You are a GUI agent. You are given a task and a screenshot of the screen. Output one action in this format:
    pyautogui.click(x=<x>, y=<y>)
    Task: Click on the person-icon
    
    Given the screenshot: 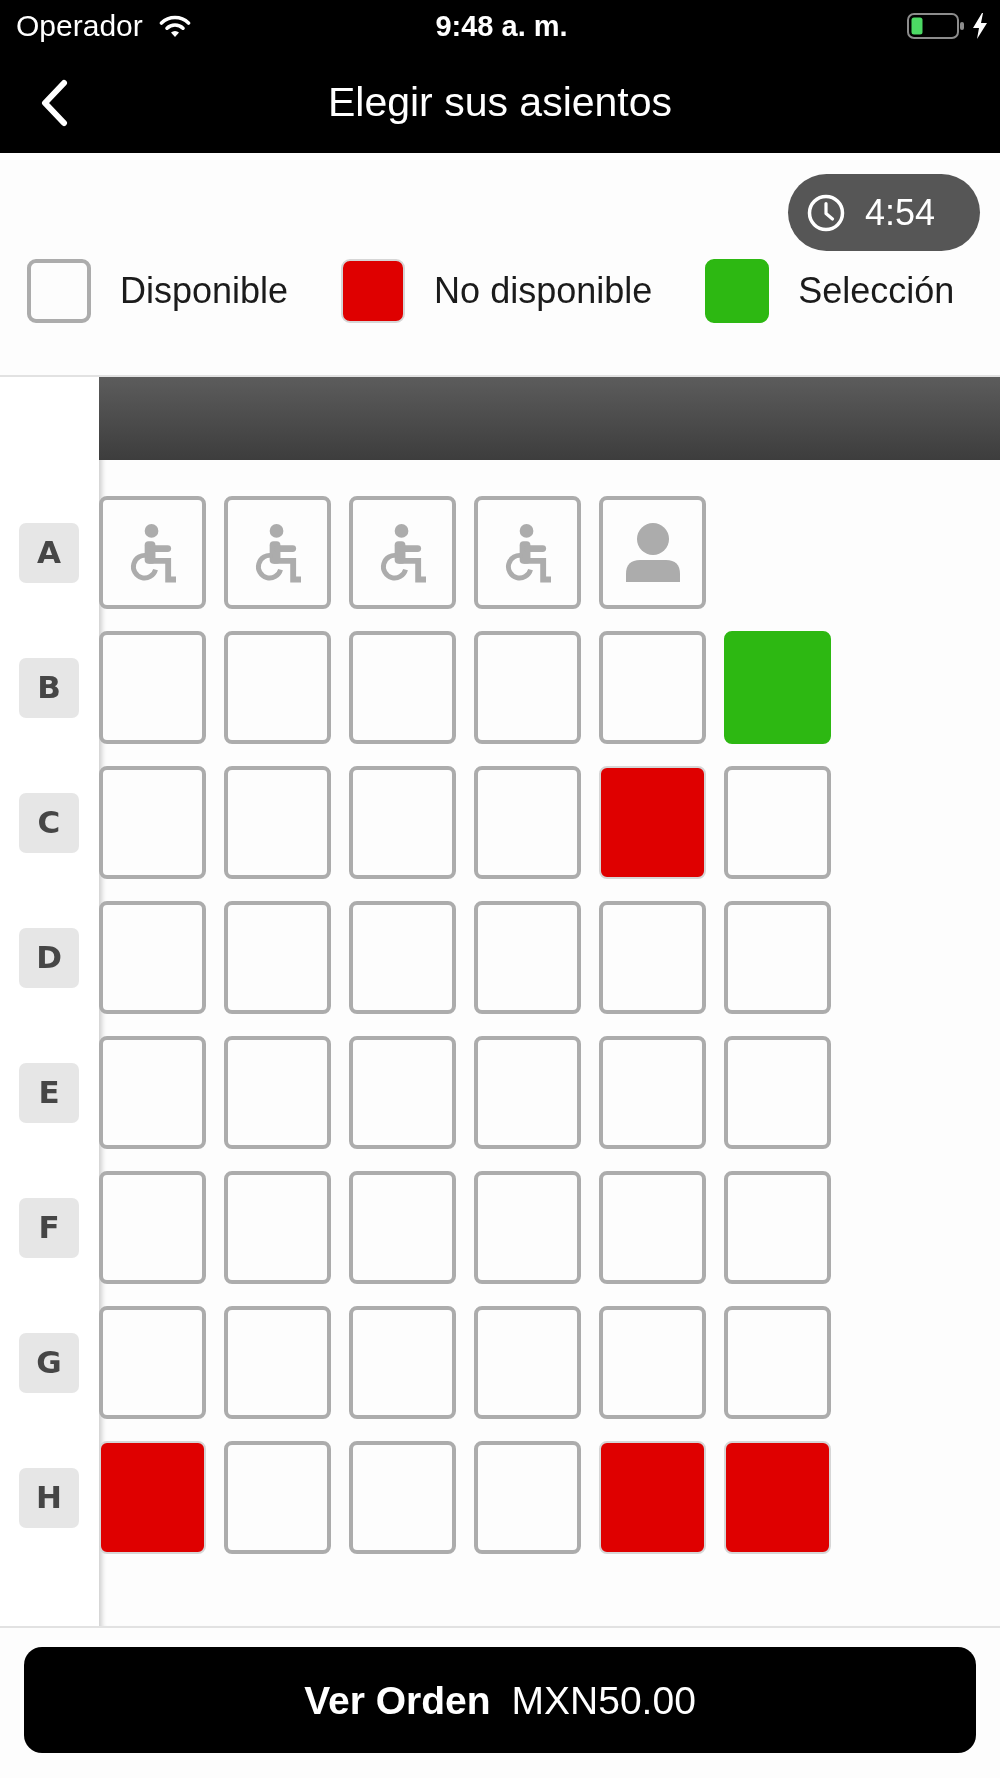 What is the action you would take?
    pyautogui.click(x=652, y=552)
    